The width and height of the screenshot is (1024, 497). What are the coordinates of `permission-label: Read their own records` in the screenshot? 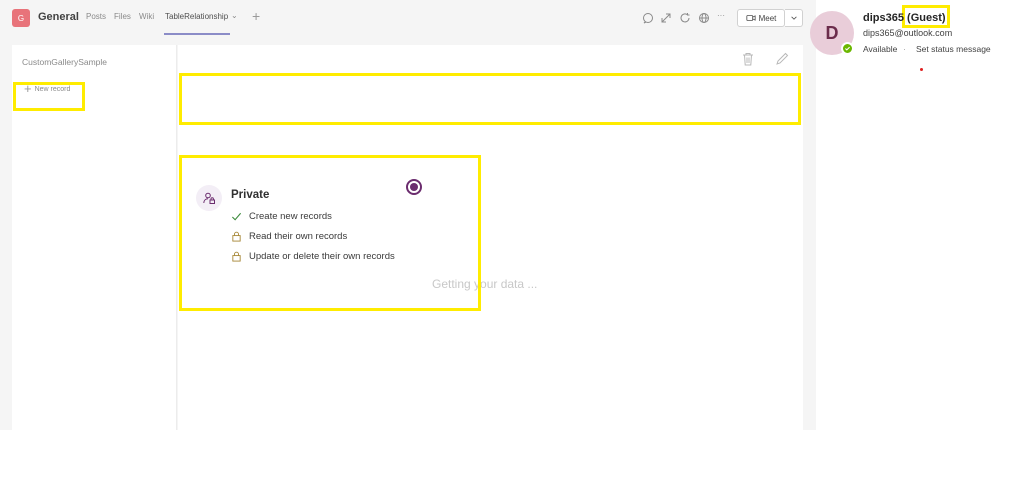 It's located at (298, 236).